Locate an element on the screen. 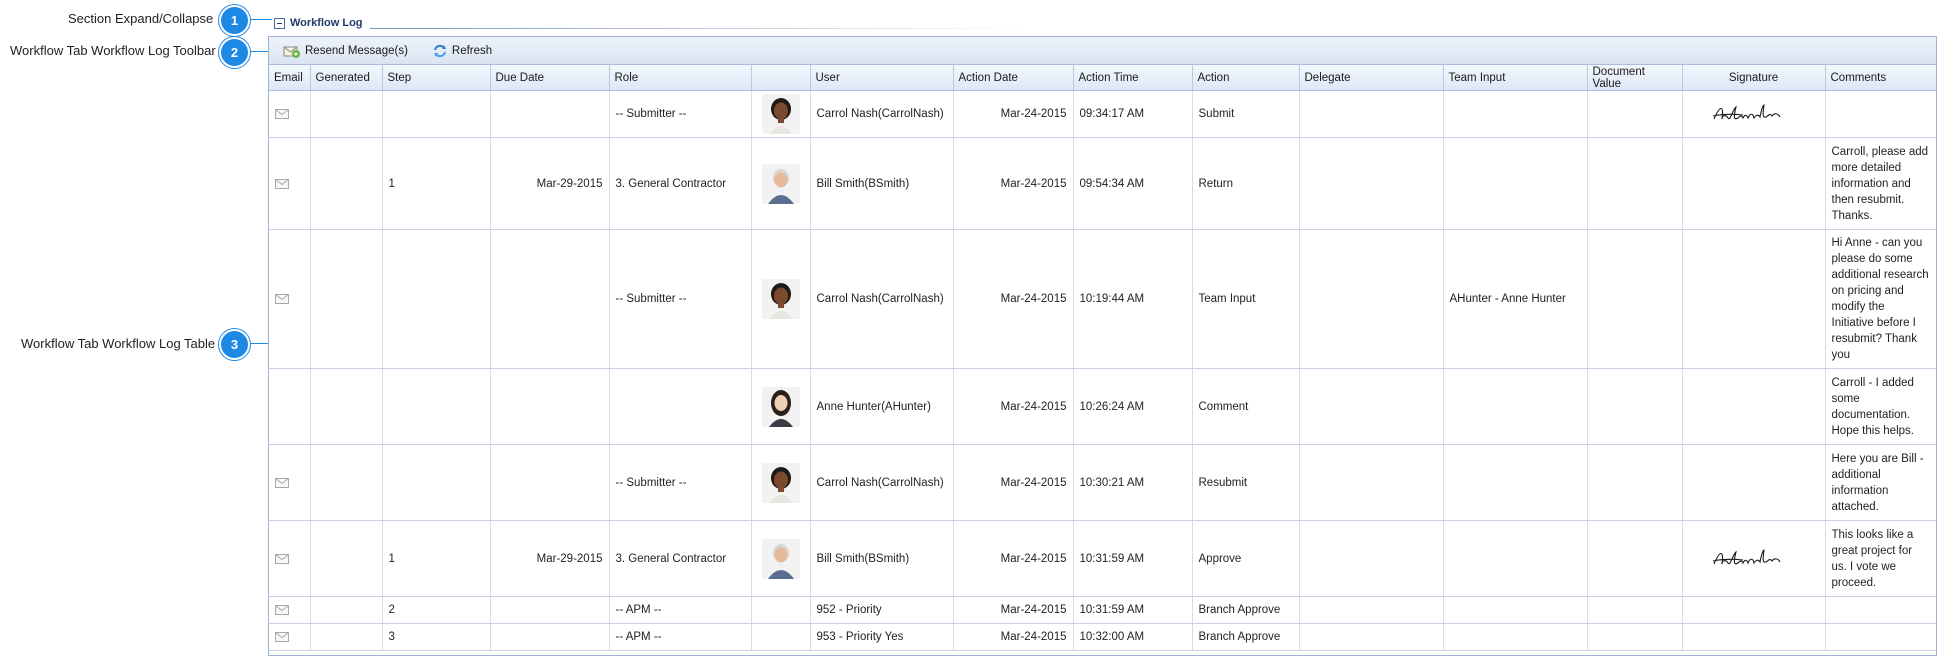 This screenshot has width=1939, height=656. column-header-signature: Signature is located at coordinates (1754, 78).